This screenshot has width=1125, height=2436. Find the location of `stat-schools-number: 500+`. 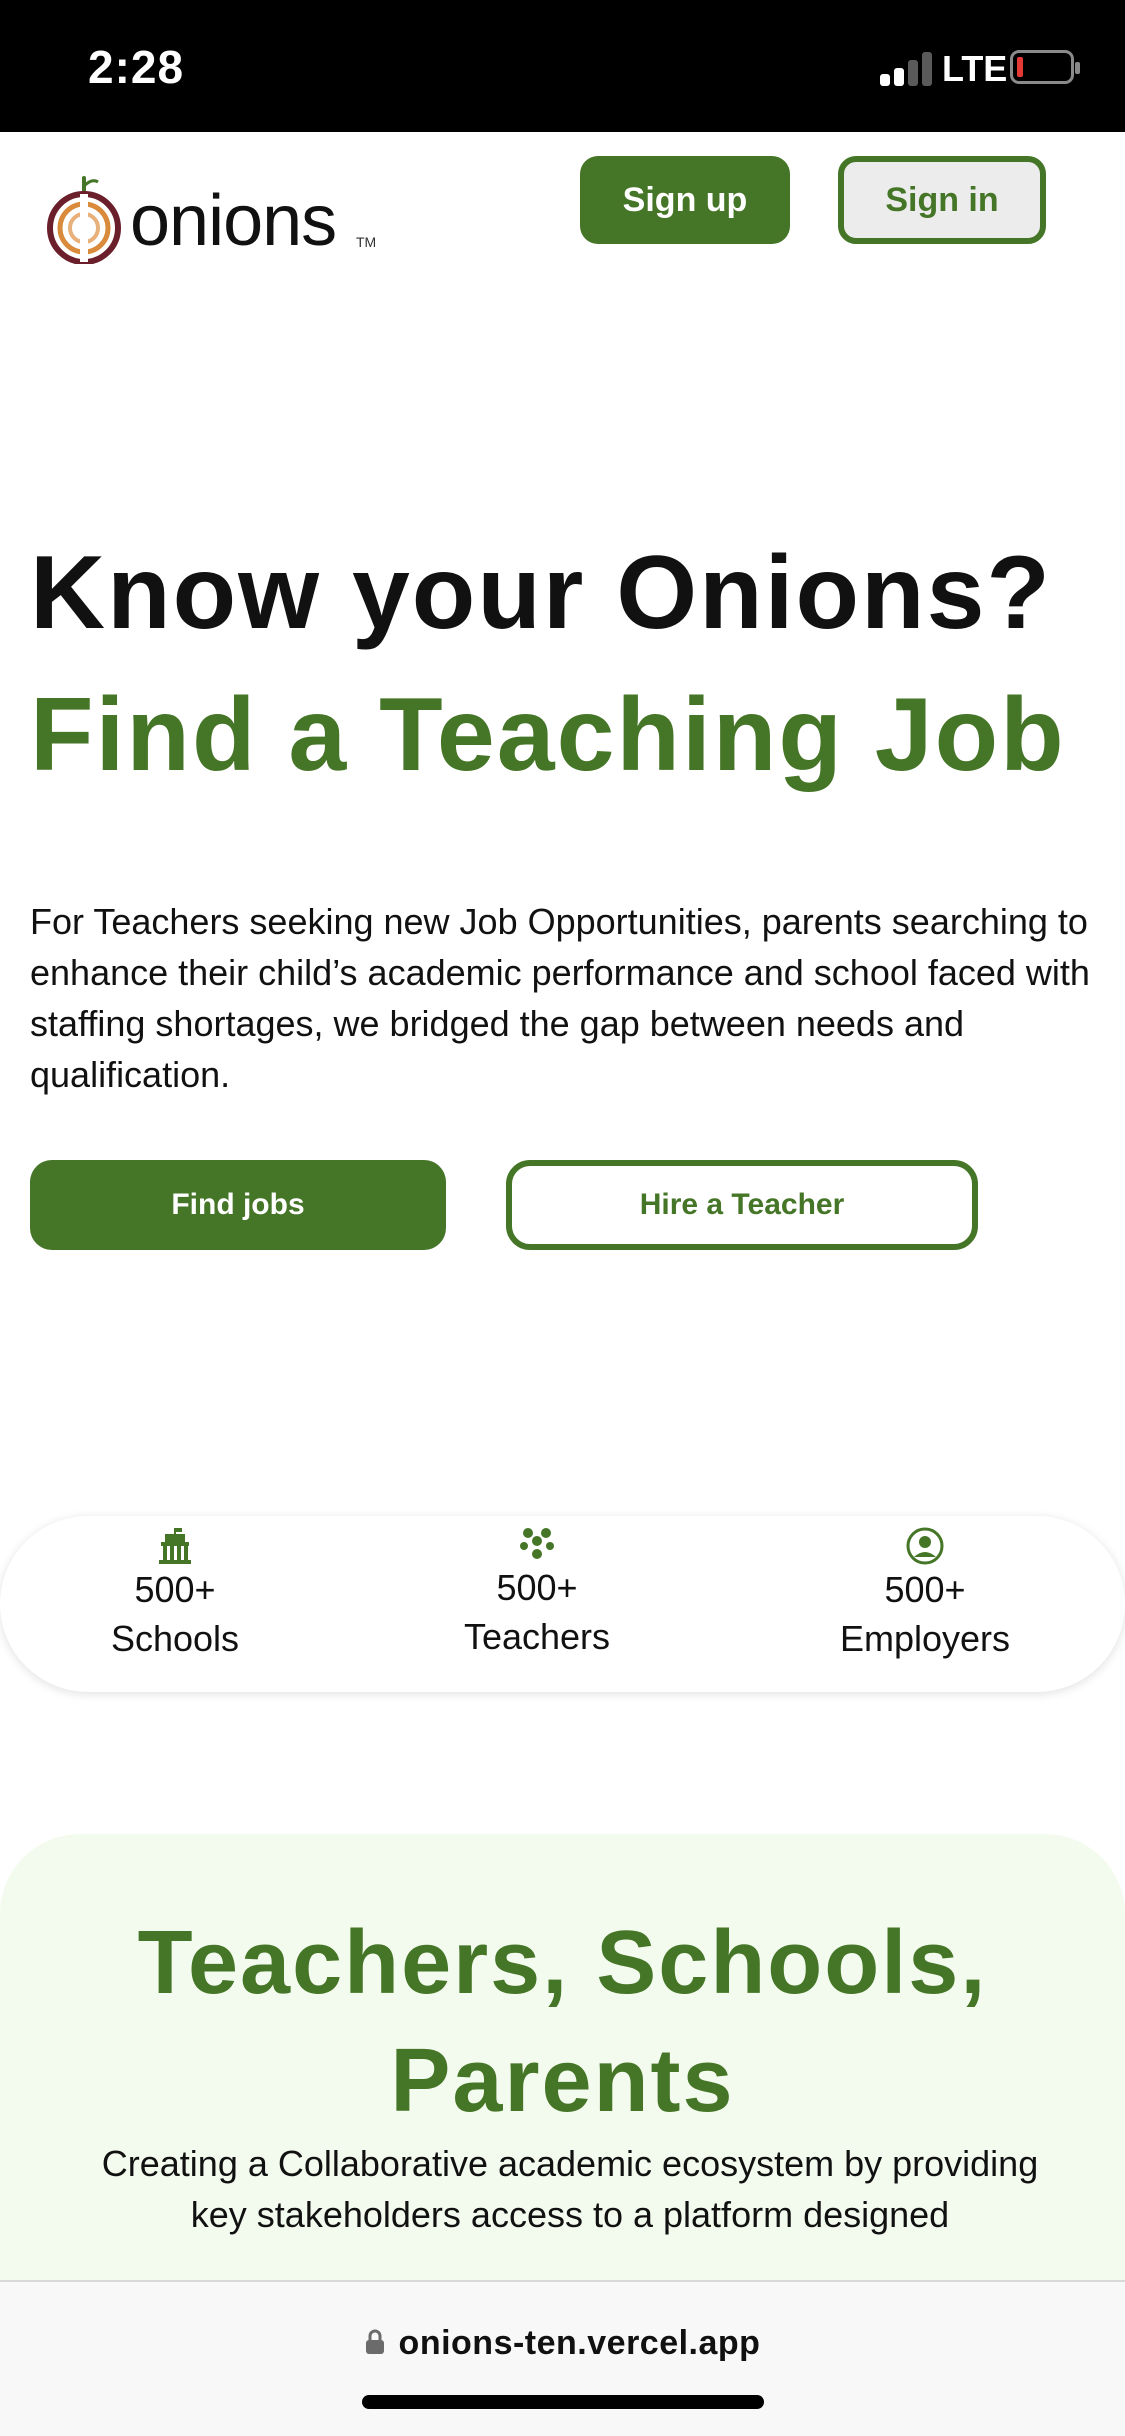

stat-schools-number: 500+ is located at coordinates (175, 1589).